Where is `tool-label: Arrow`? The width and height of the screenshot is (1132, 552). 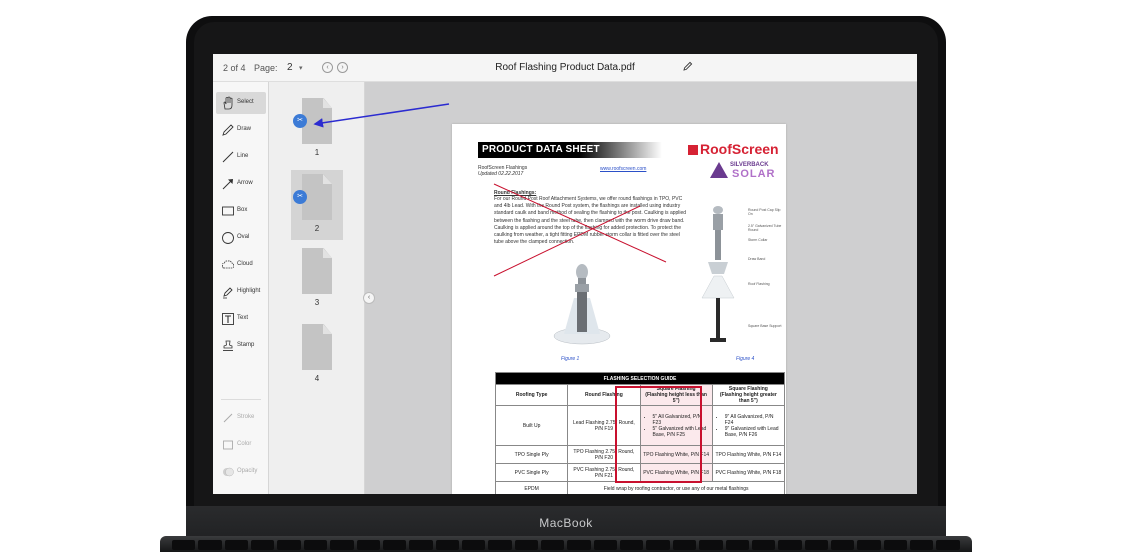 tool-label: Arrow is located at coordinates (245, 183).